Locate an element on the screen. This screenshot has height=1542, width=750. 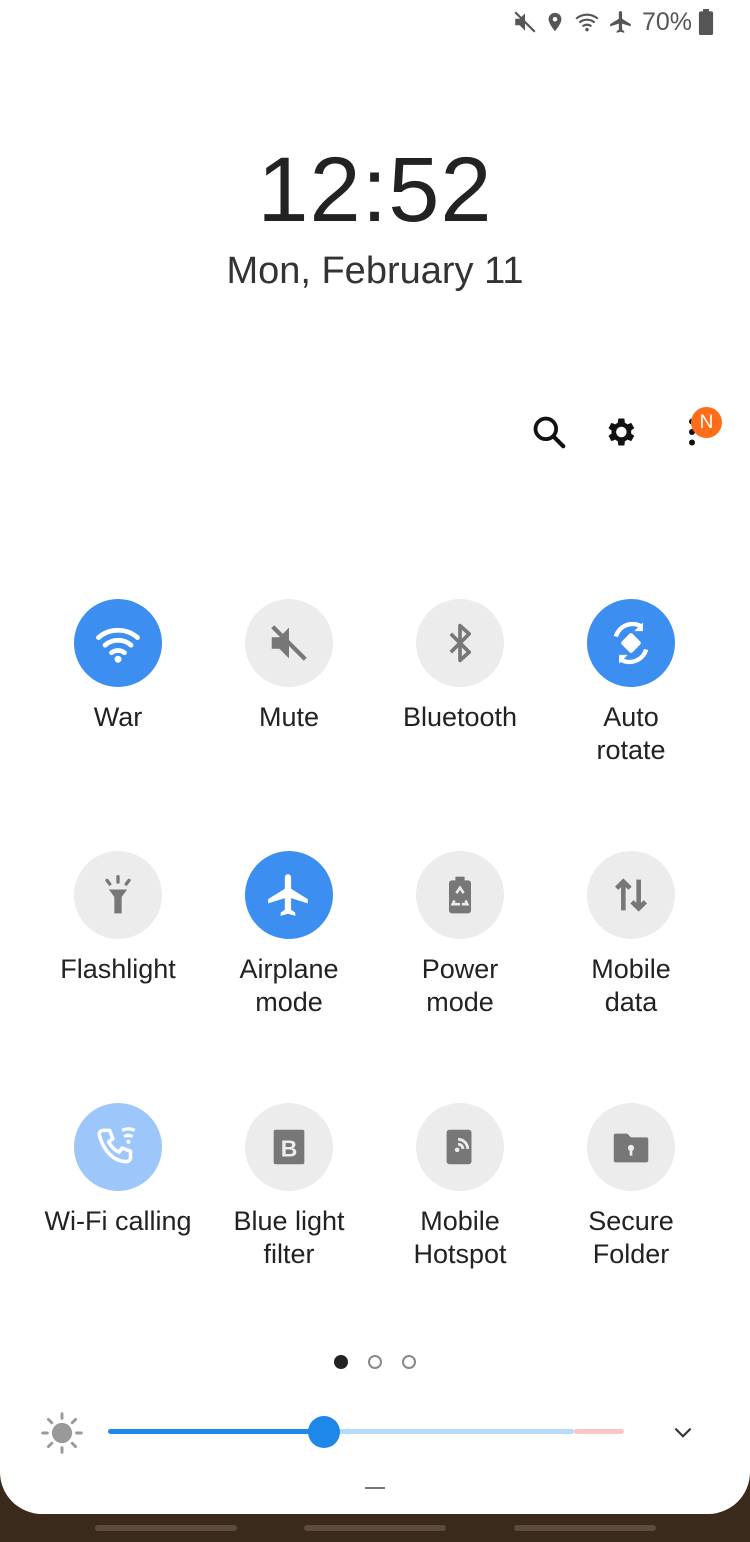
search-icon is located at coordinates (549, 432).